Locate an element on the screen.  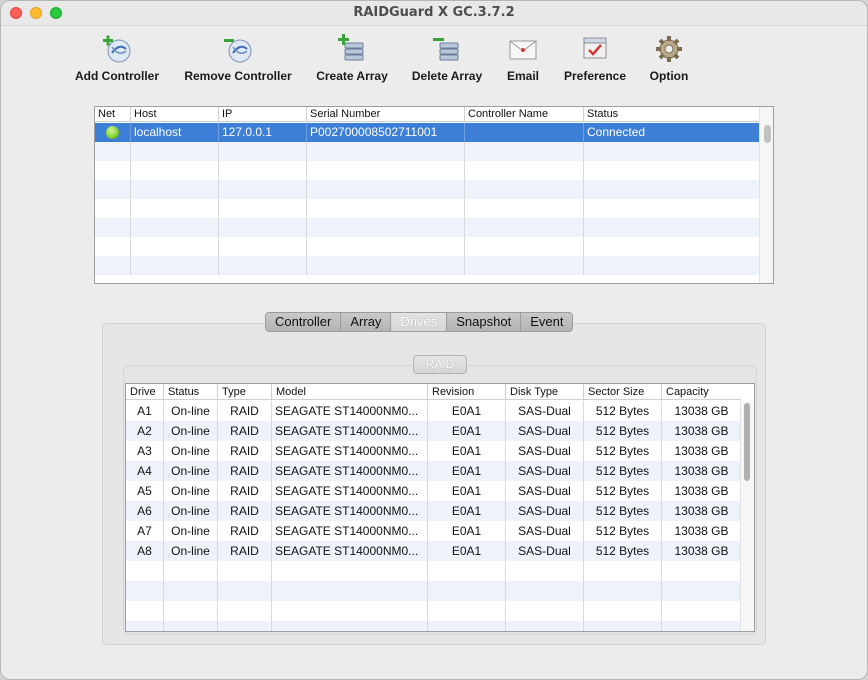
tab-controller: Controller is located at coordinates (304, 322).